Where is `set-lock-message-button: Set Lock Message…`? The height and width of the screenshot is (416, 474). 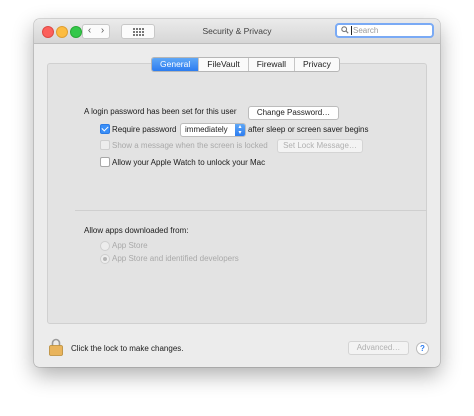 set-lock-message-button: Set Lock Message… is located at coordinates (320, 146).